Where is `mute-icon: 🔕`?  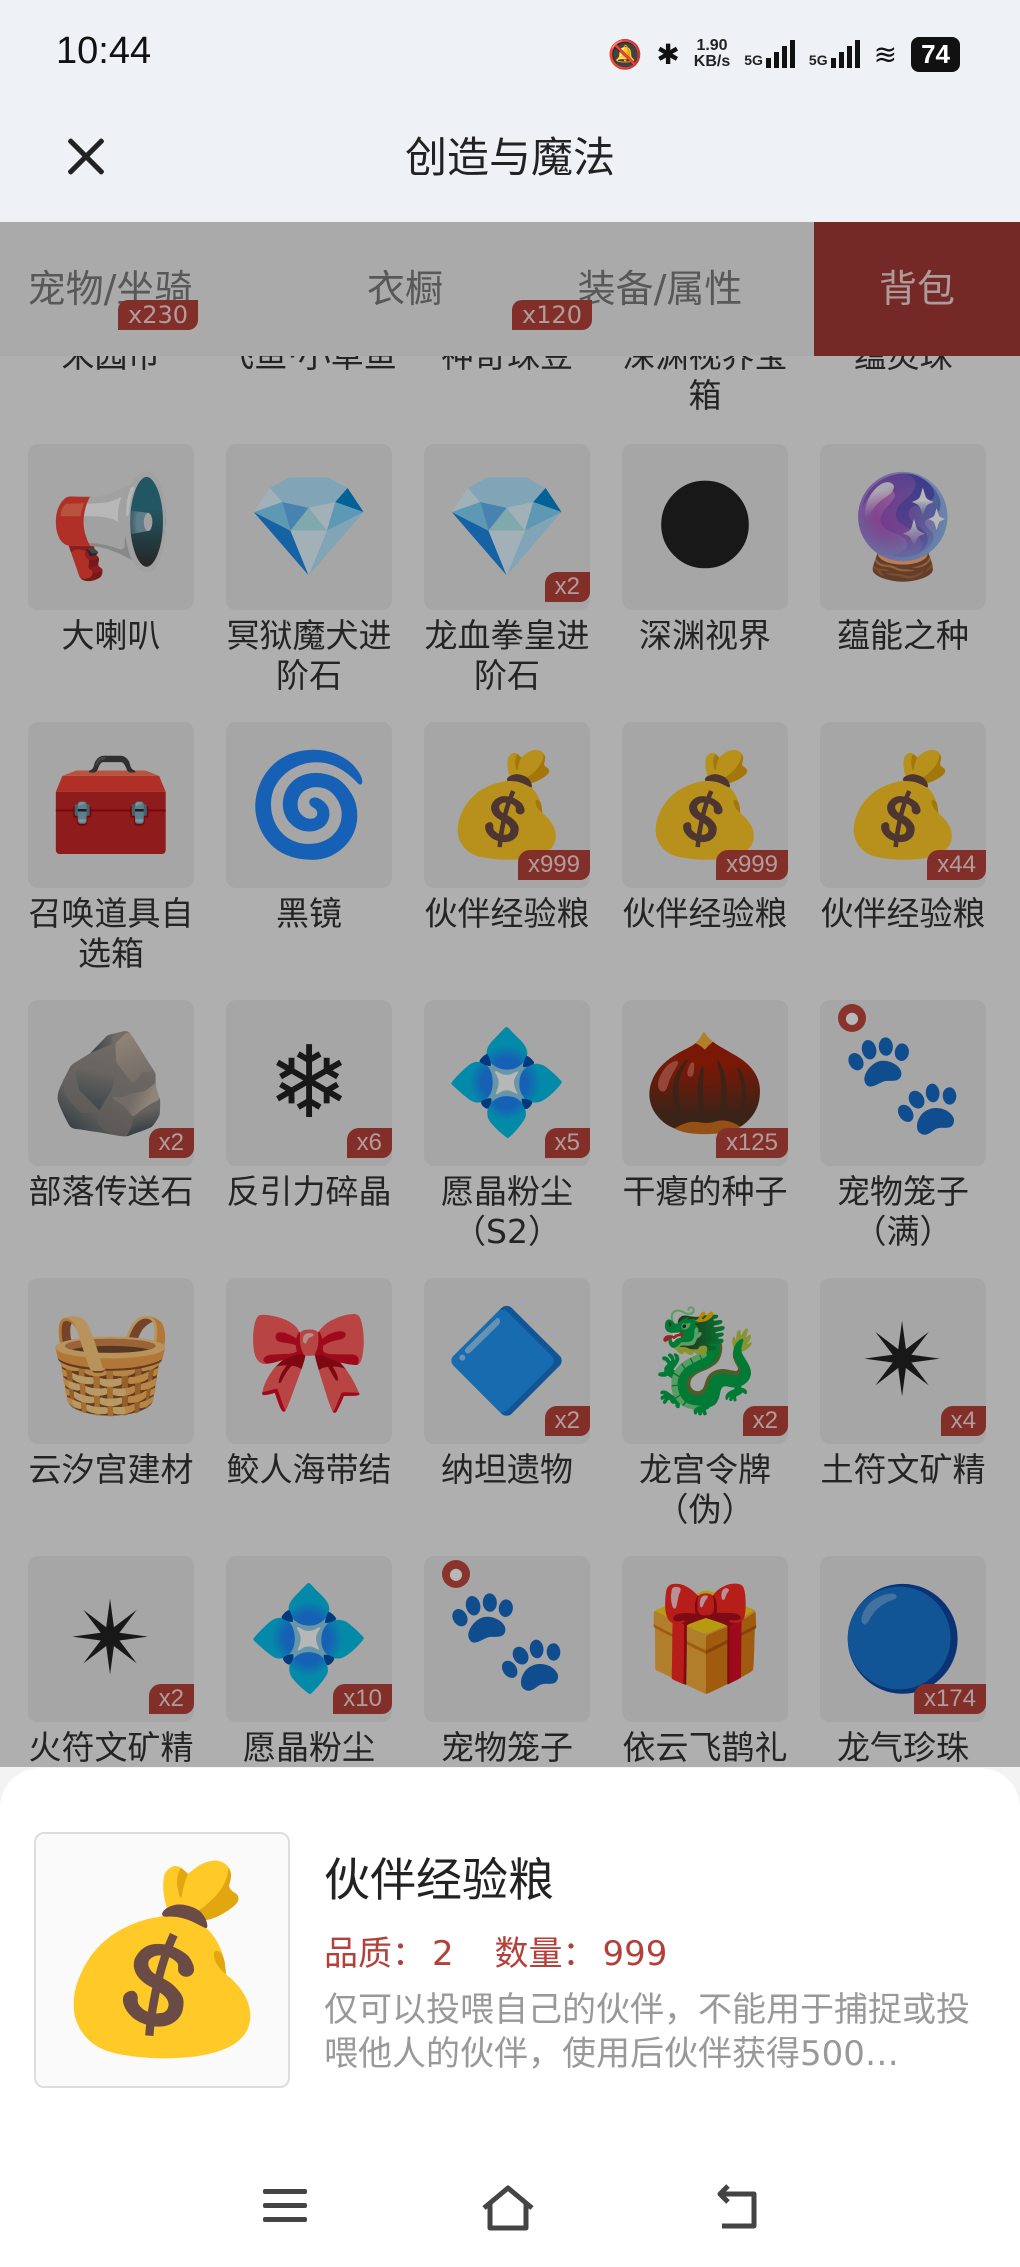
mute-icon: 🔕 is located at coordinates (625, 54).